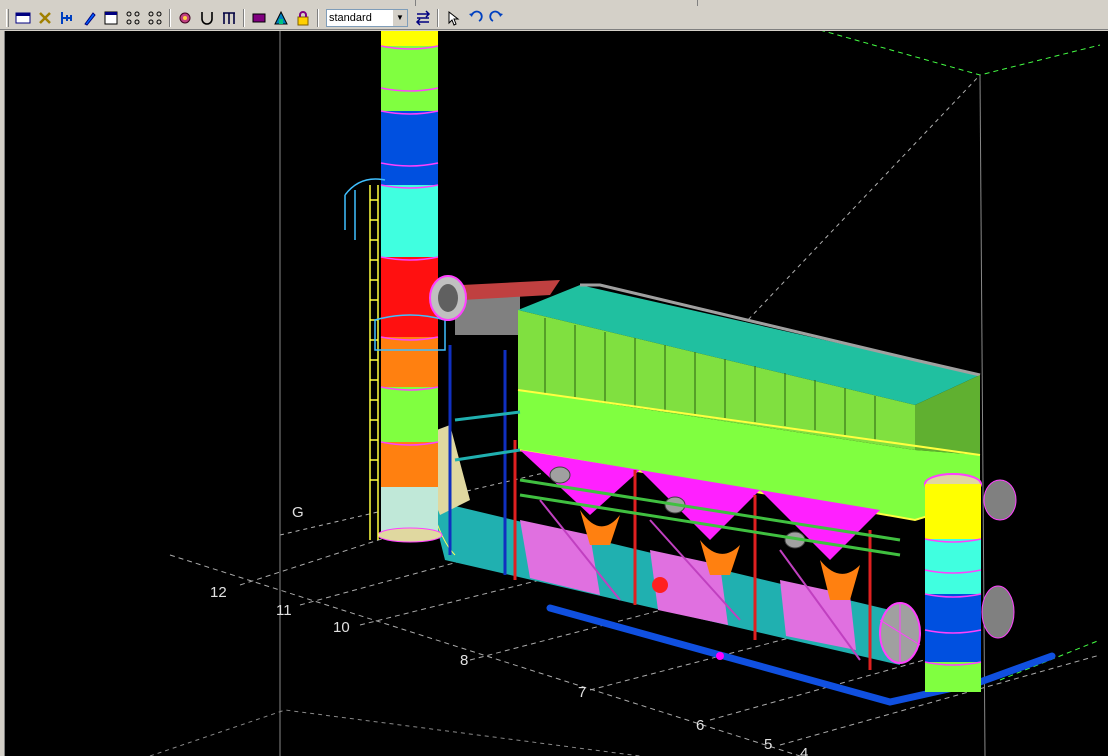 This screenshot has width=1108, height=756. I want to click on grid-label-g: G, so click(298, 512).